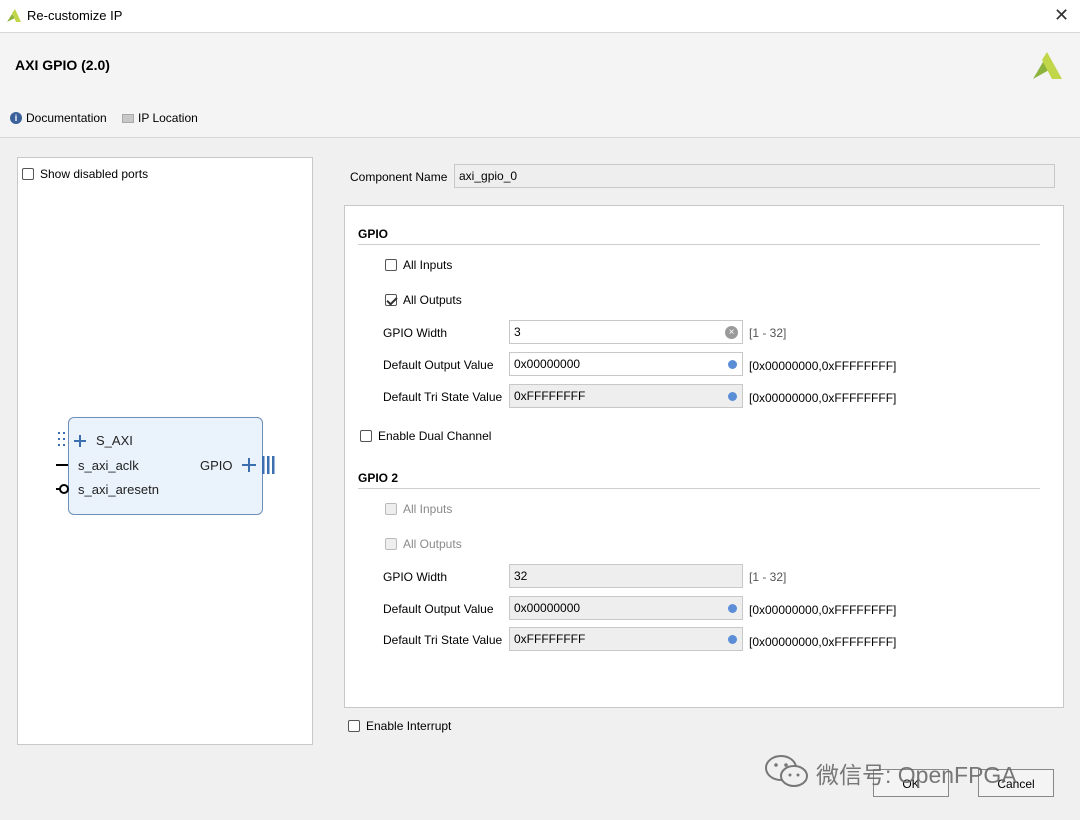 Image resolution: width=1080 pixels, height=820 pixels. Describe the element at coordinates (94, 174) in the screenshot. I see `show-disabled-ports-label: Show disabled ports` at that location.